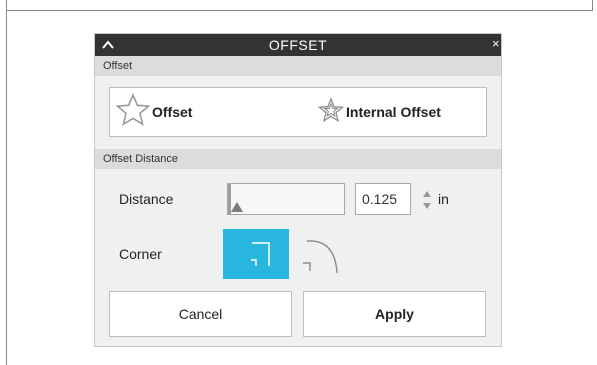 This screenshot has height=365, width=597. Describe the element at coordinates (497, 45) in the screenshot. I see `close-icon: ×` at that location.